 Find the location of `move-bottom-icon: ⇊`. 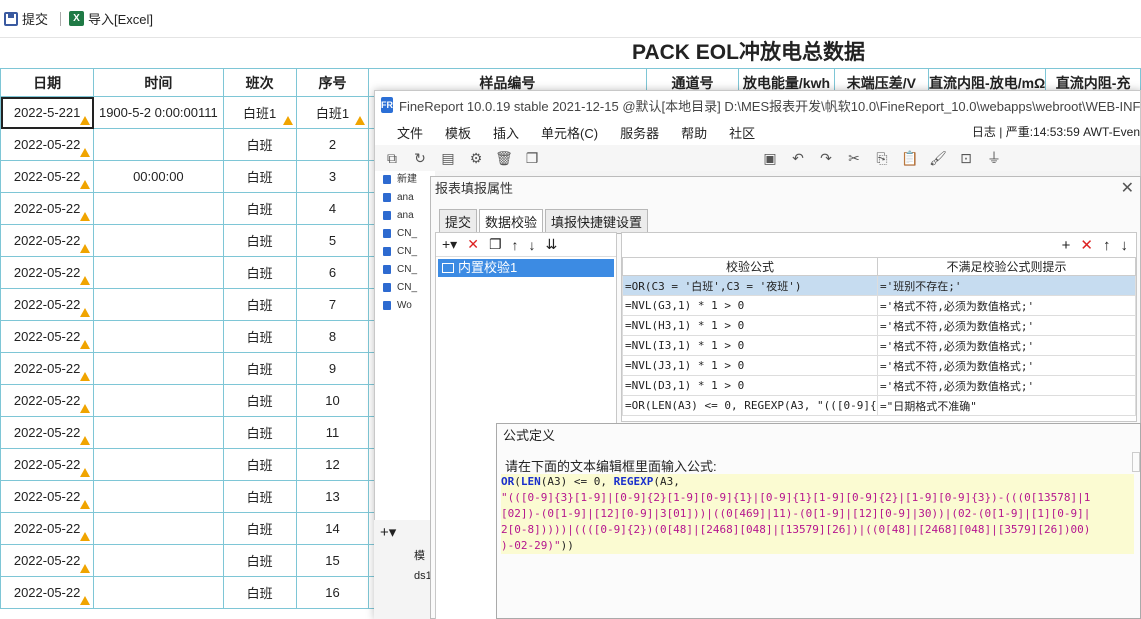

move-bottom-icon: ⇊ is located at coordinates (552, 244).